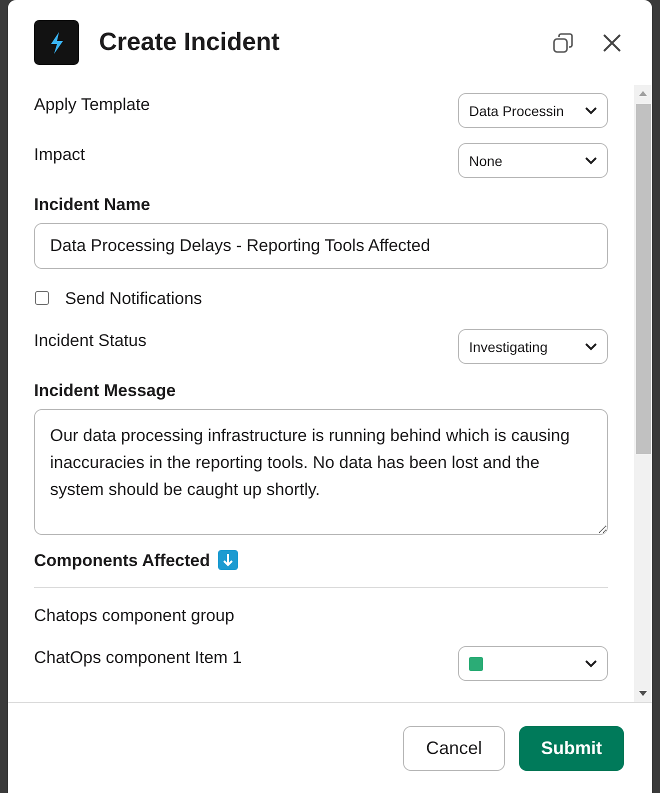 This screenshot has width=660, height=793. Describe the element at coordinates (60, 154) in the screenshot. I see `field-label: Impact` at that location.